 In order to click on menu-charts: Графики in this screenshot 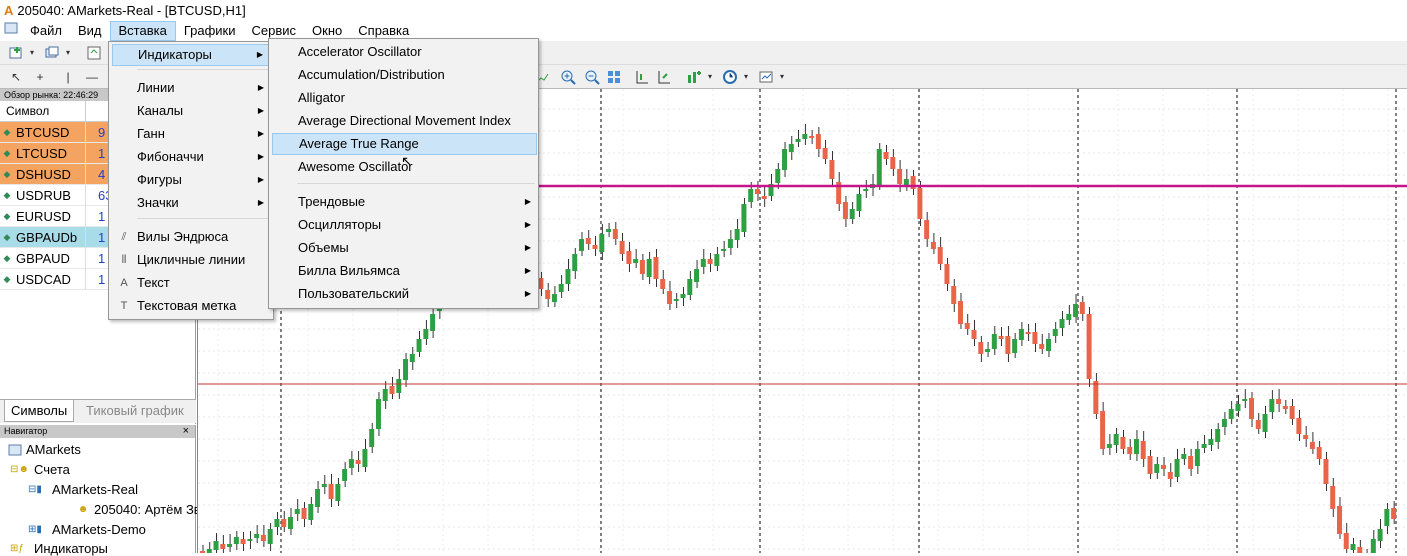, I will do `click(210, 31)`.